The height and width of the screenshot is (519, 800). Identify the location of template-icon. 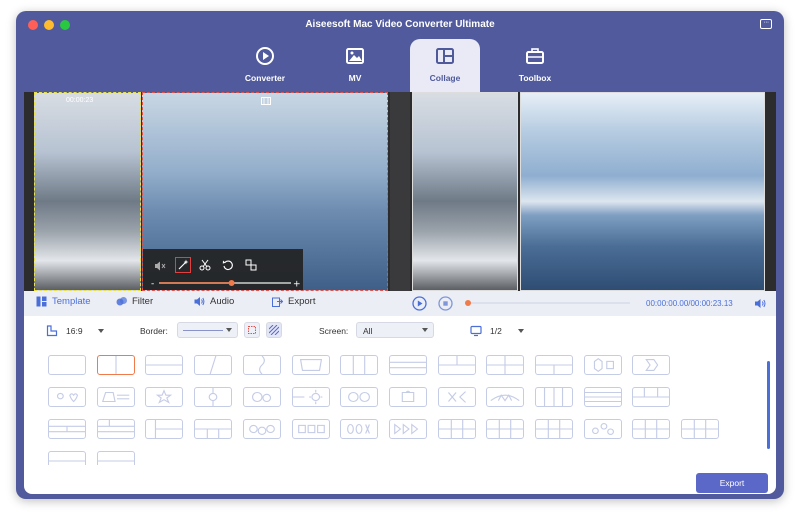
(41, 301).